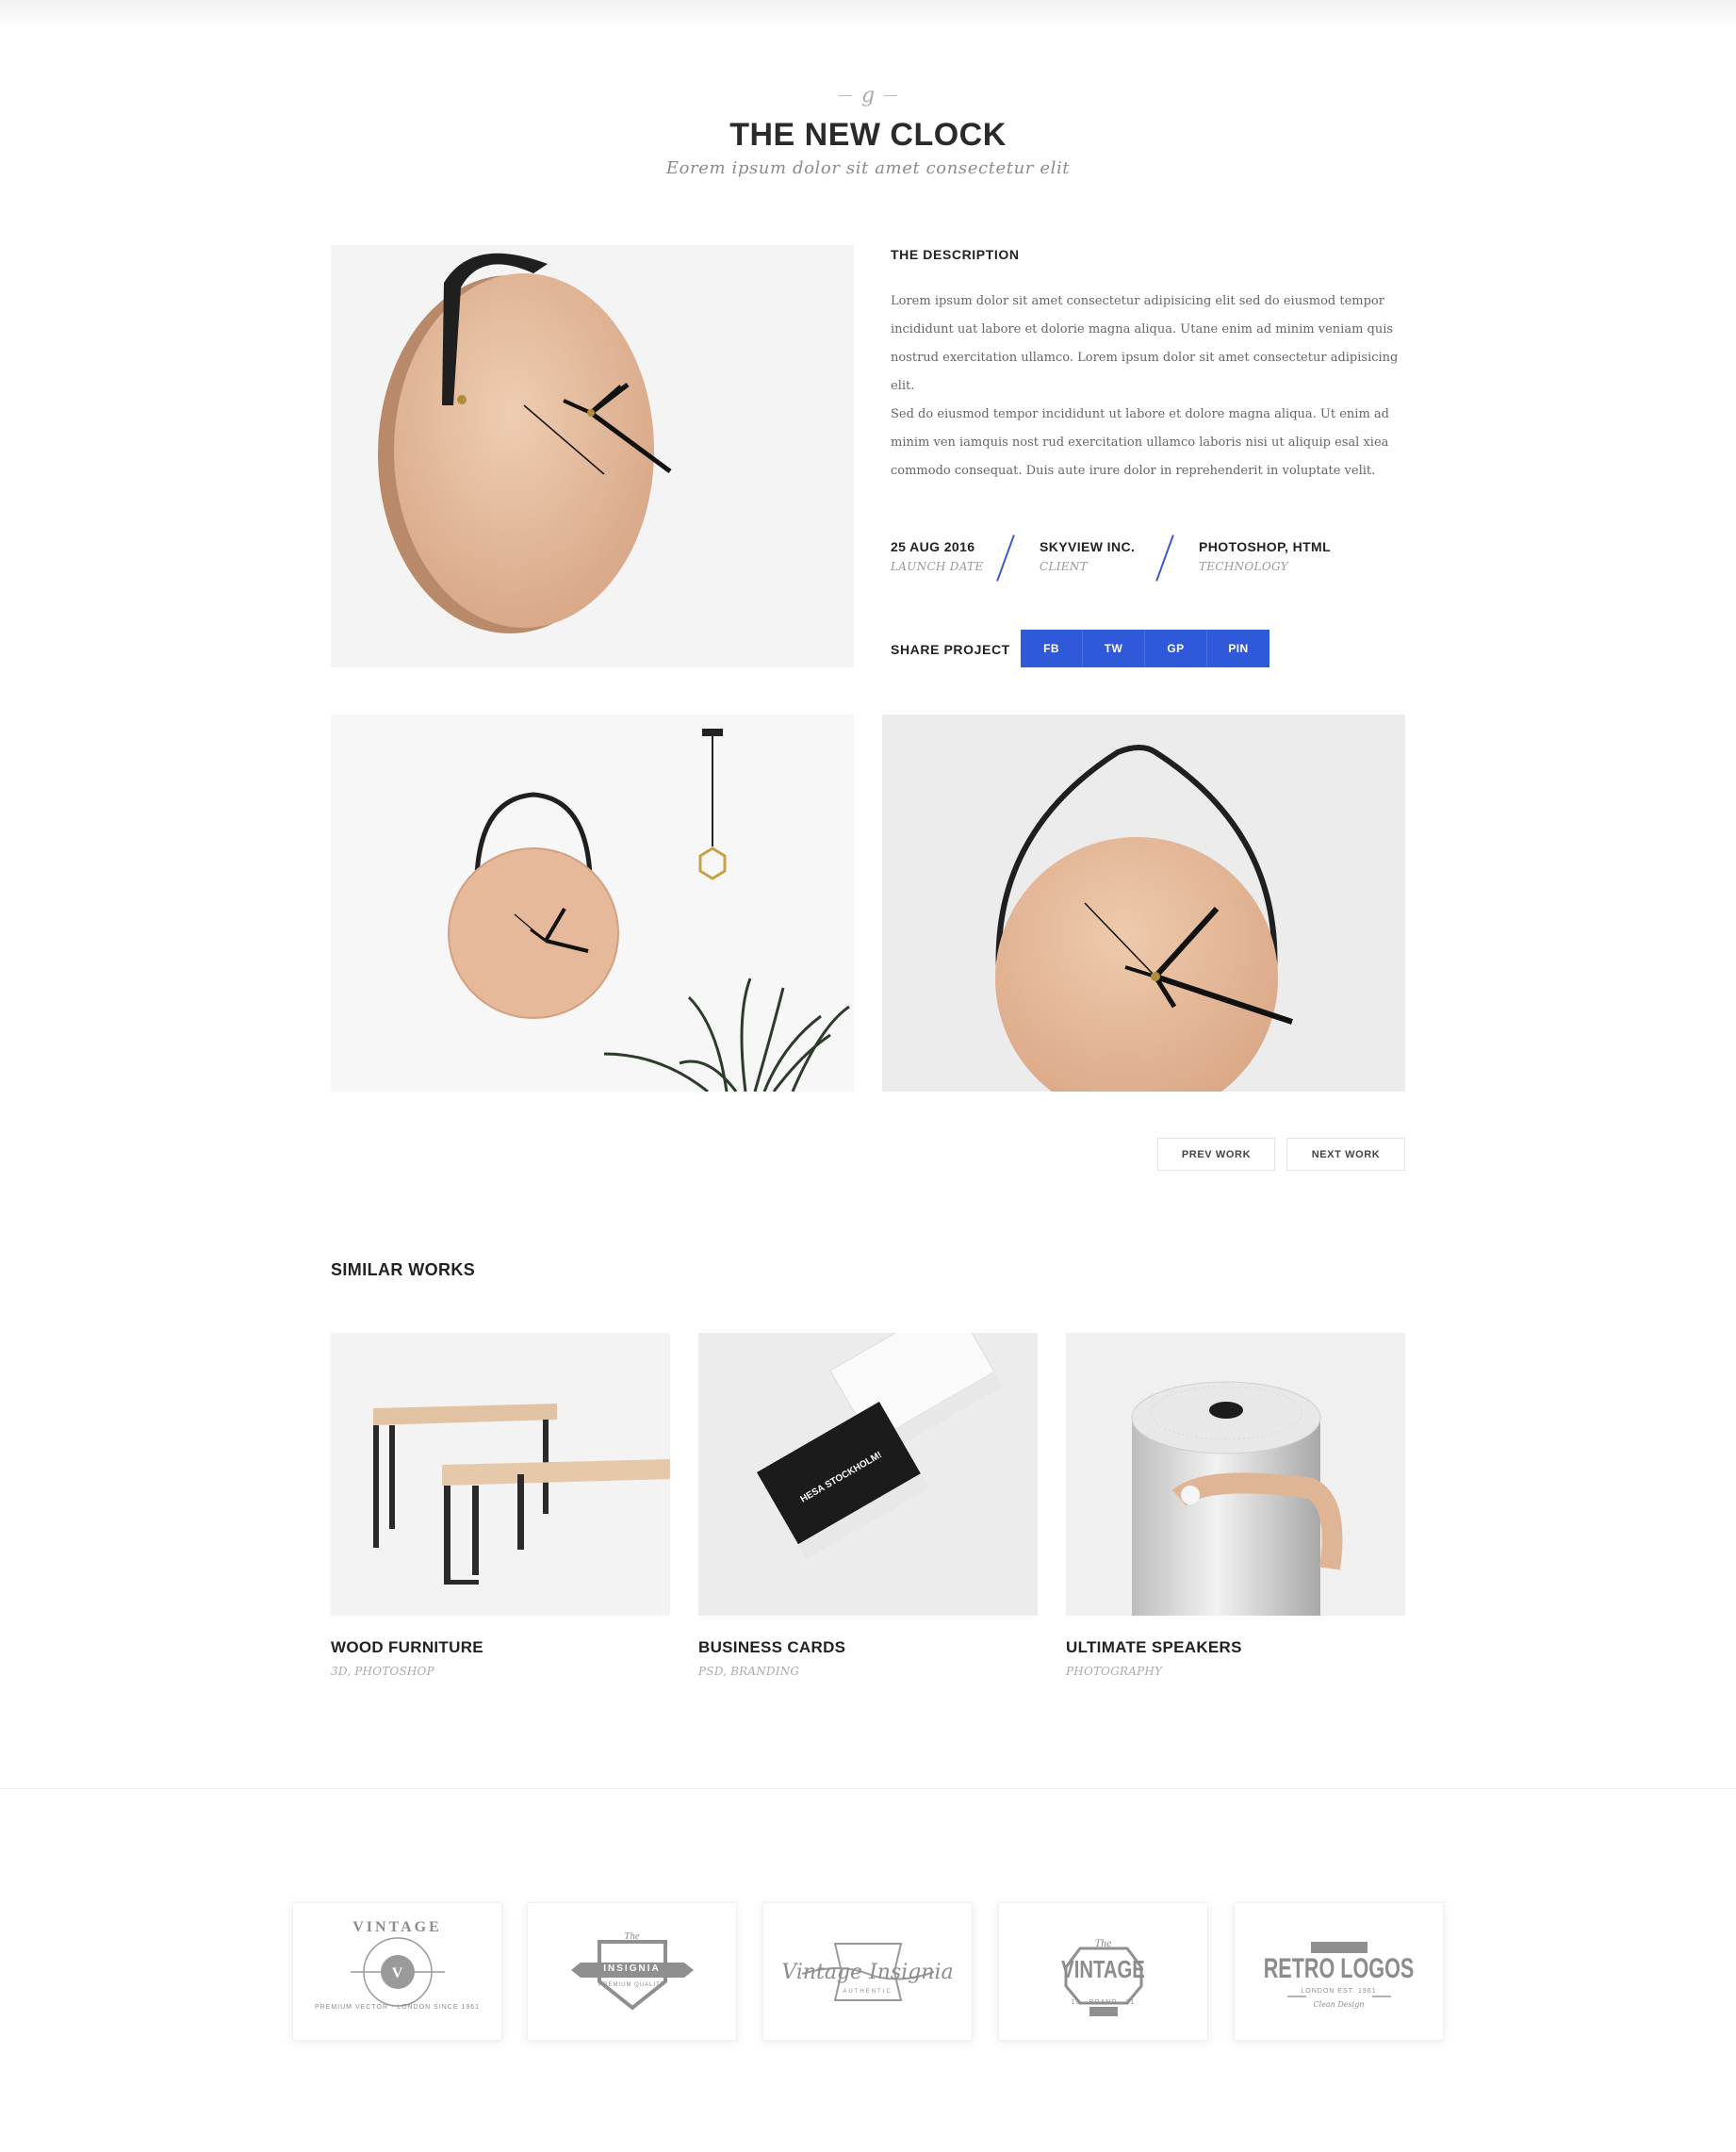  Describe the element at coordinates (868, 135) in the screenshot. I see `page-title: THE NEW CLOCK` at that location.